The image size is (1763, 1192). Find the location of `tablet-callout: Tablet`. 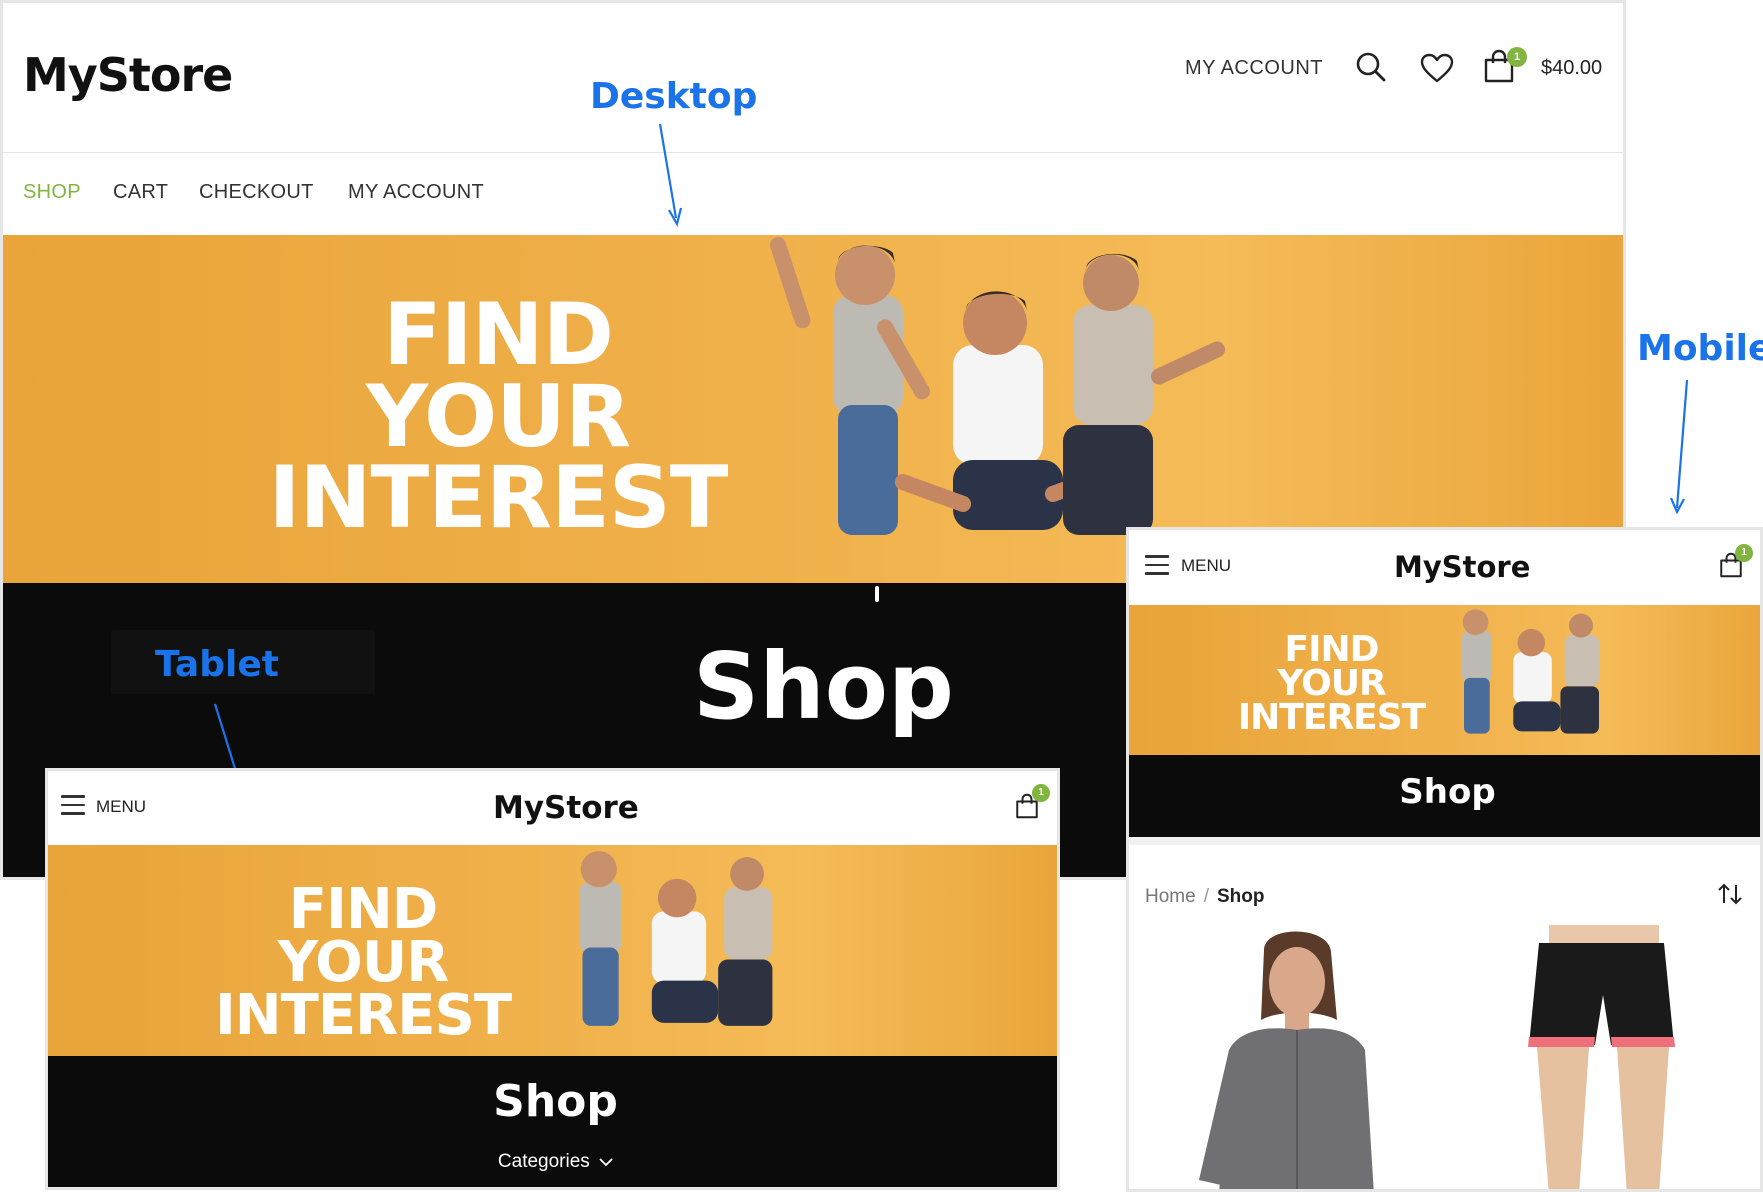

tablet-callout: Tablet is located at coordinates (217, 664).